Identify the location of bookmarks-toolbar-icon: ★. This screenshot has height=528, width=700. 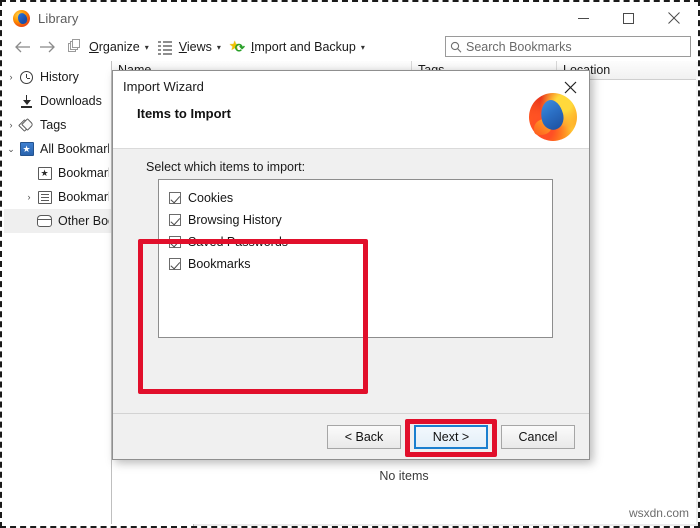
(44, 173).